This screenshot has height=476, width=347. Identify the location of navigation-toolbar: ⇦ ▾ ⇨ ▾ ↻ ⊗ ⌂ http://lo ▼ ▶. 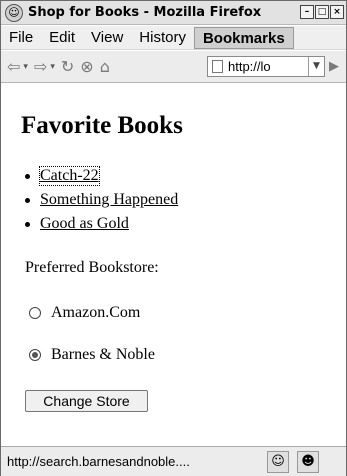
(173, 67).